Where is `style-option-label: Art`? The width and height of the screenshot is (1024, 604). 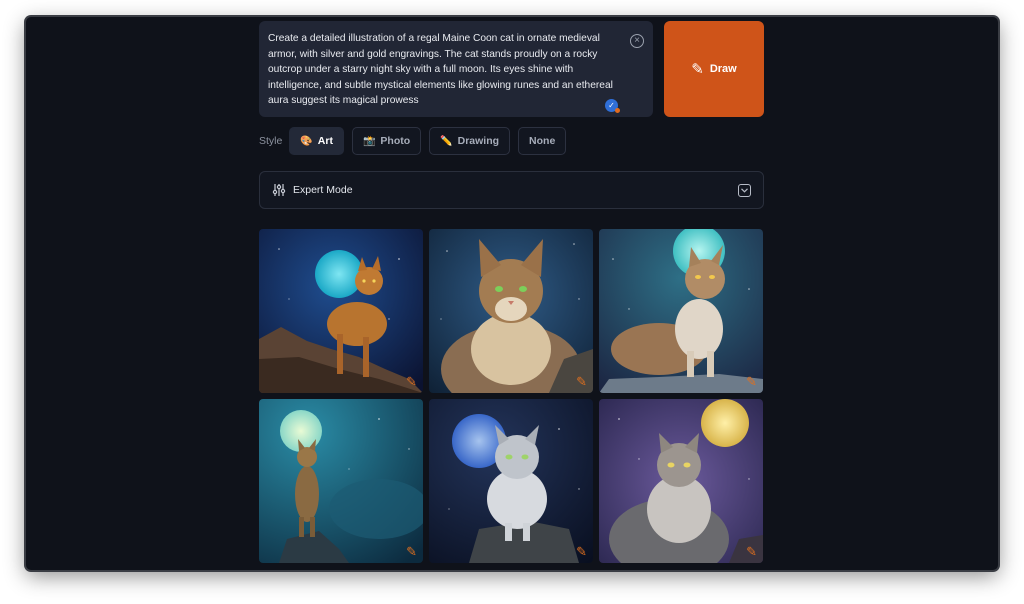
style-option-label: Art is located at coordinates (325, 141).